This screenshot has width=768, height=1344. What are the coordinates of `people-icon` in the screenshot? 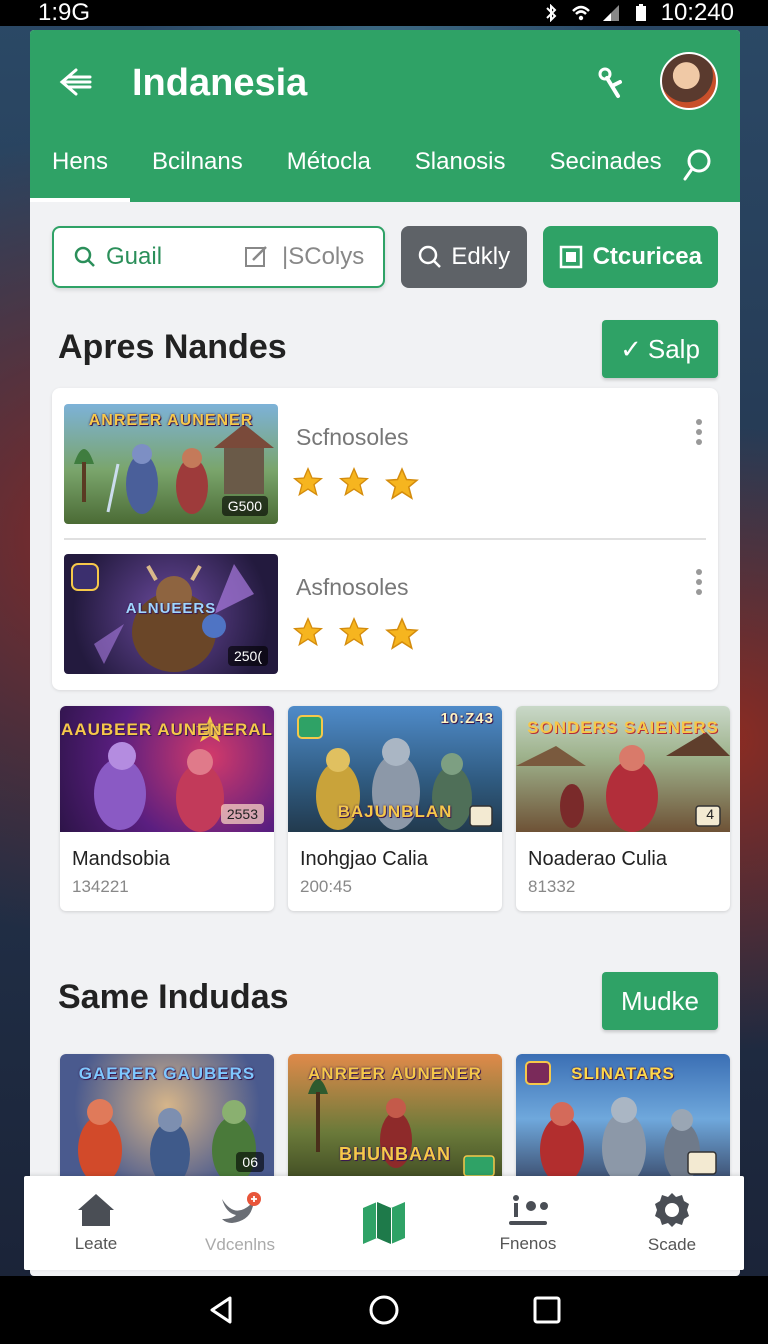 It's located at (528, 1210).